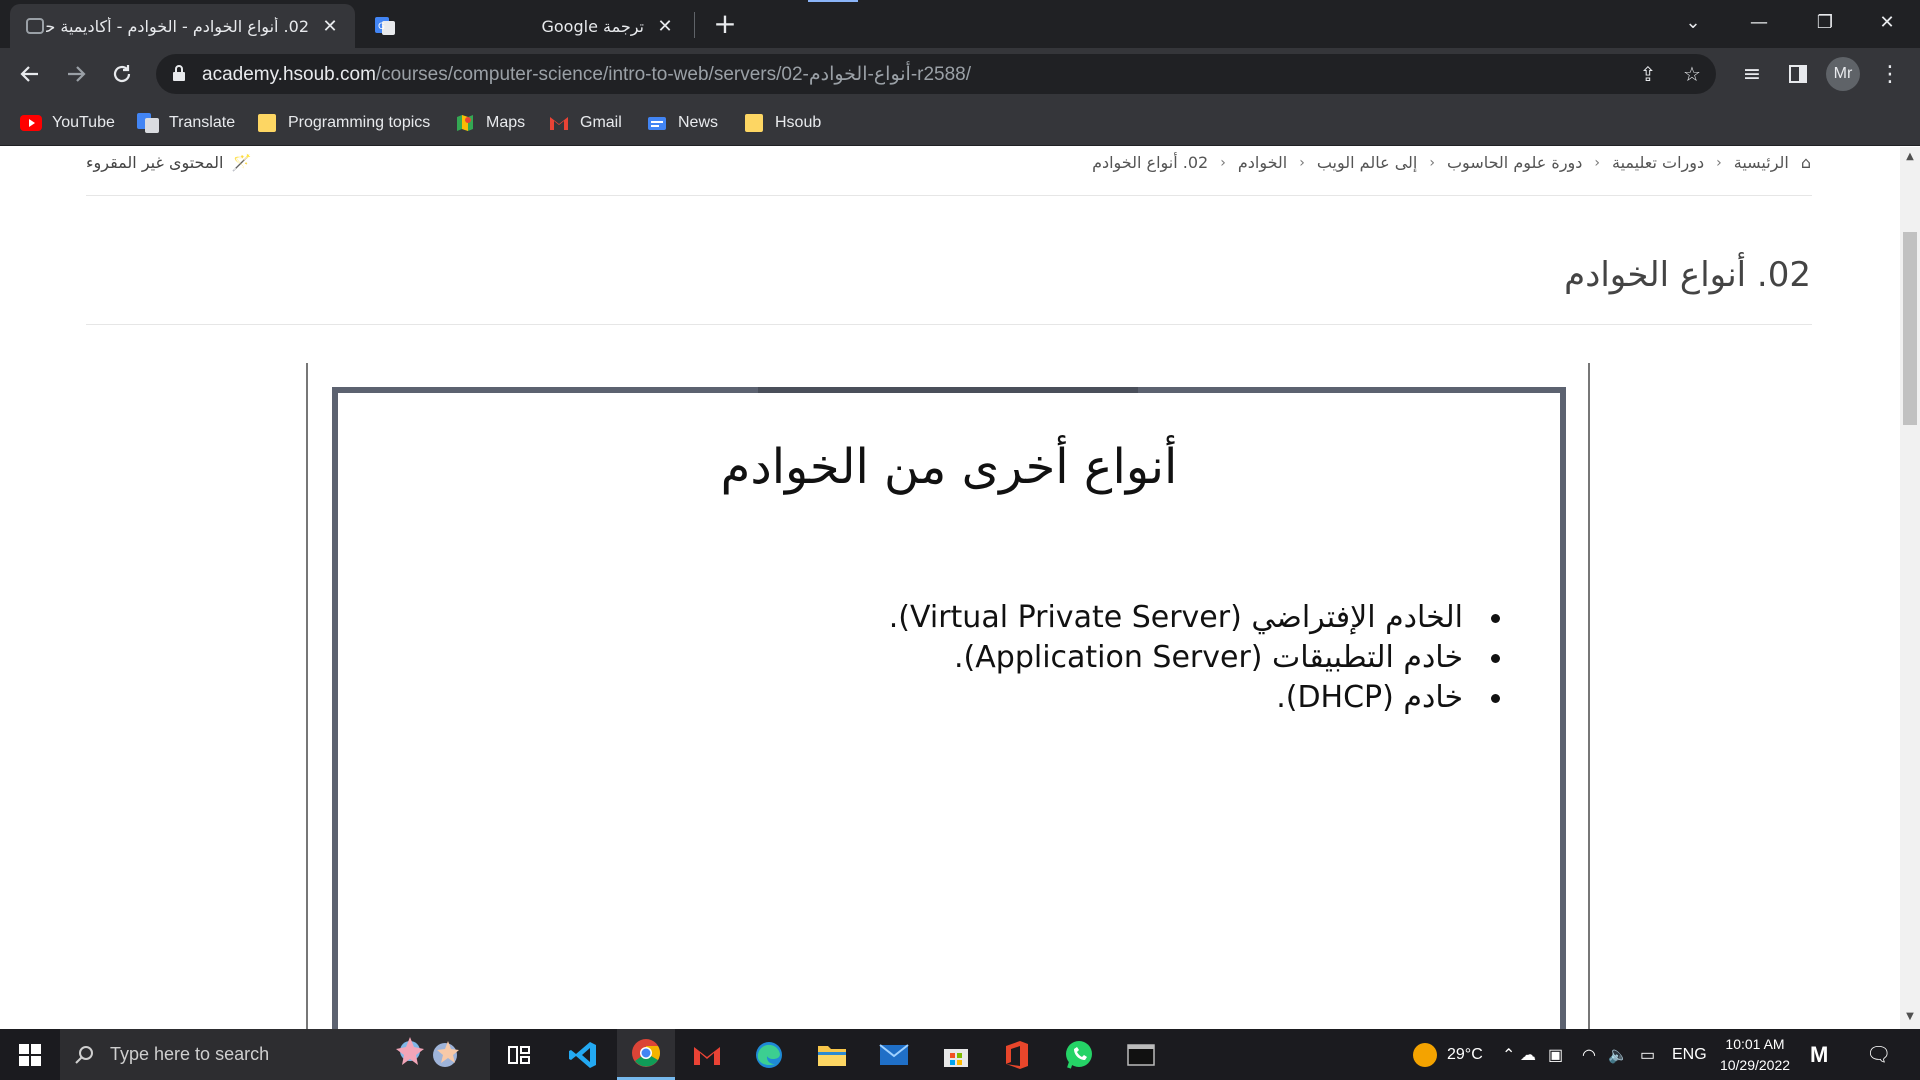 The image size is (1920, 1080). I want to click on hsoub-favicon-icon, so click(35, 26).